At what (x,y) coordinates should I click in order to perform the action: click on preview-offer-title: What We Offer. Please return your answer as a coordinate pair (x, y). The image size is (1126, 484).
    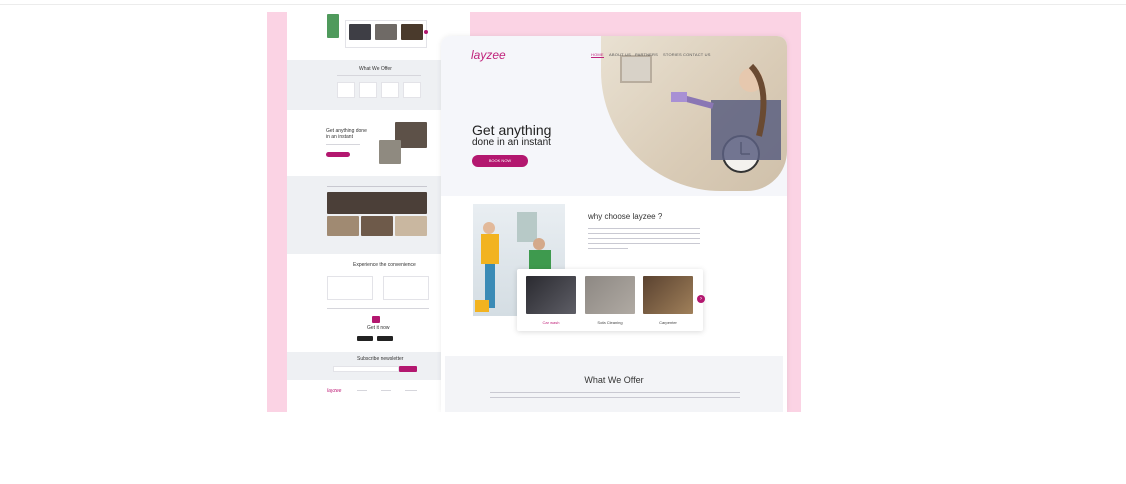
    Looking at the image, I should click on (375, 69).